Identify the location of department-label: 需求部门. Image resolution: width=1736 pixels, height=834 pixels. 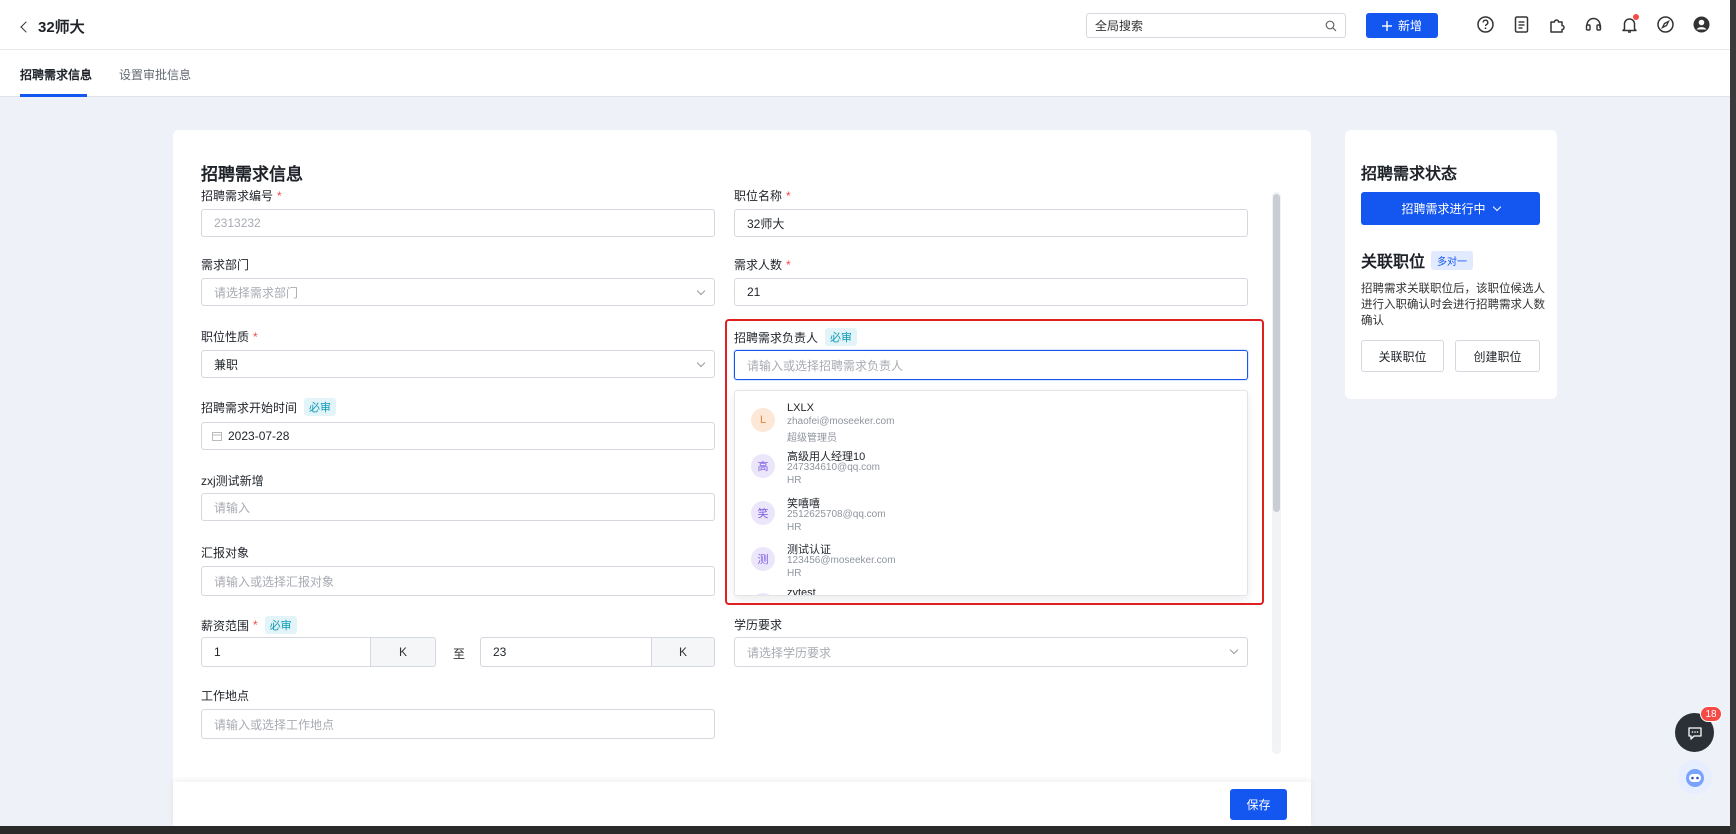
(225, 265).